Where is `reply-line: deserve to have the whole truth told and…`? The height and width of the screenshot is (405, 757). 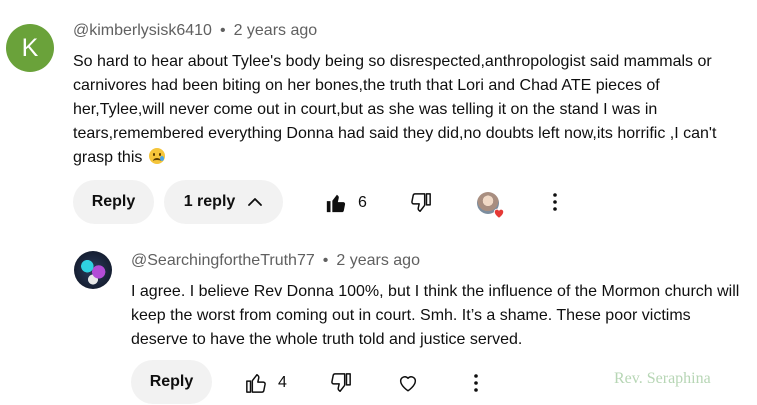 reply-line: deserve to have the whole truth told and… is located at coordinates (327, 339).